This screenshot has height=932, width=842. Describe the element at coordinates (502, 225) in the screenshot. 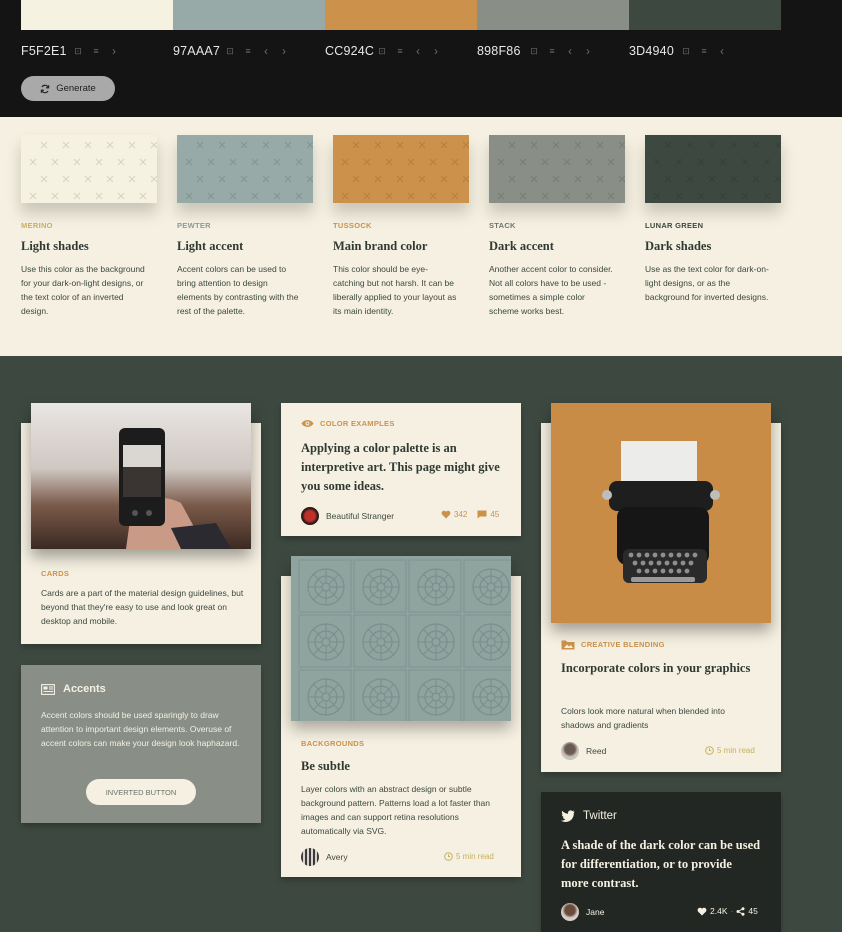

I see `color-name: STACK` at that location.